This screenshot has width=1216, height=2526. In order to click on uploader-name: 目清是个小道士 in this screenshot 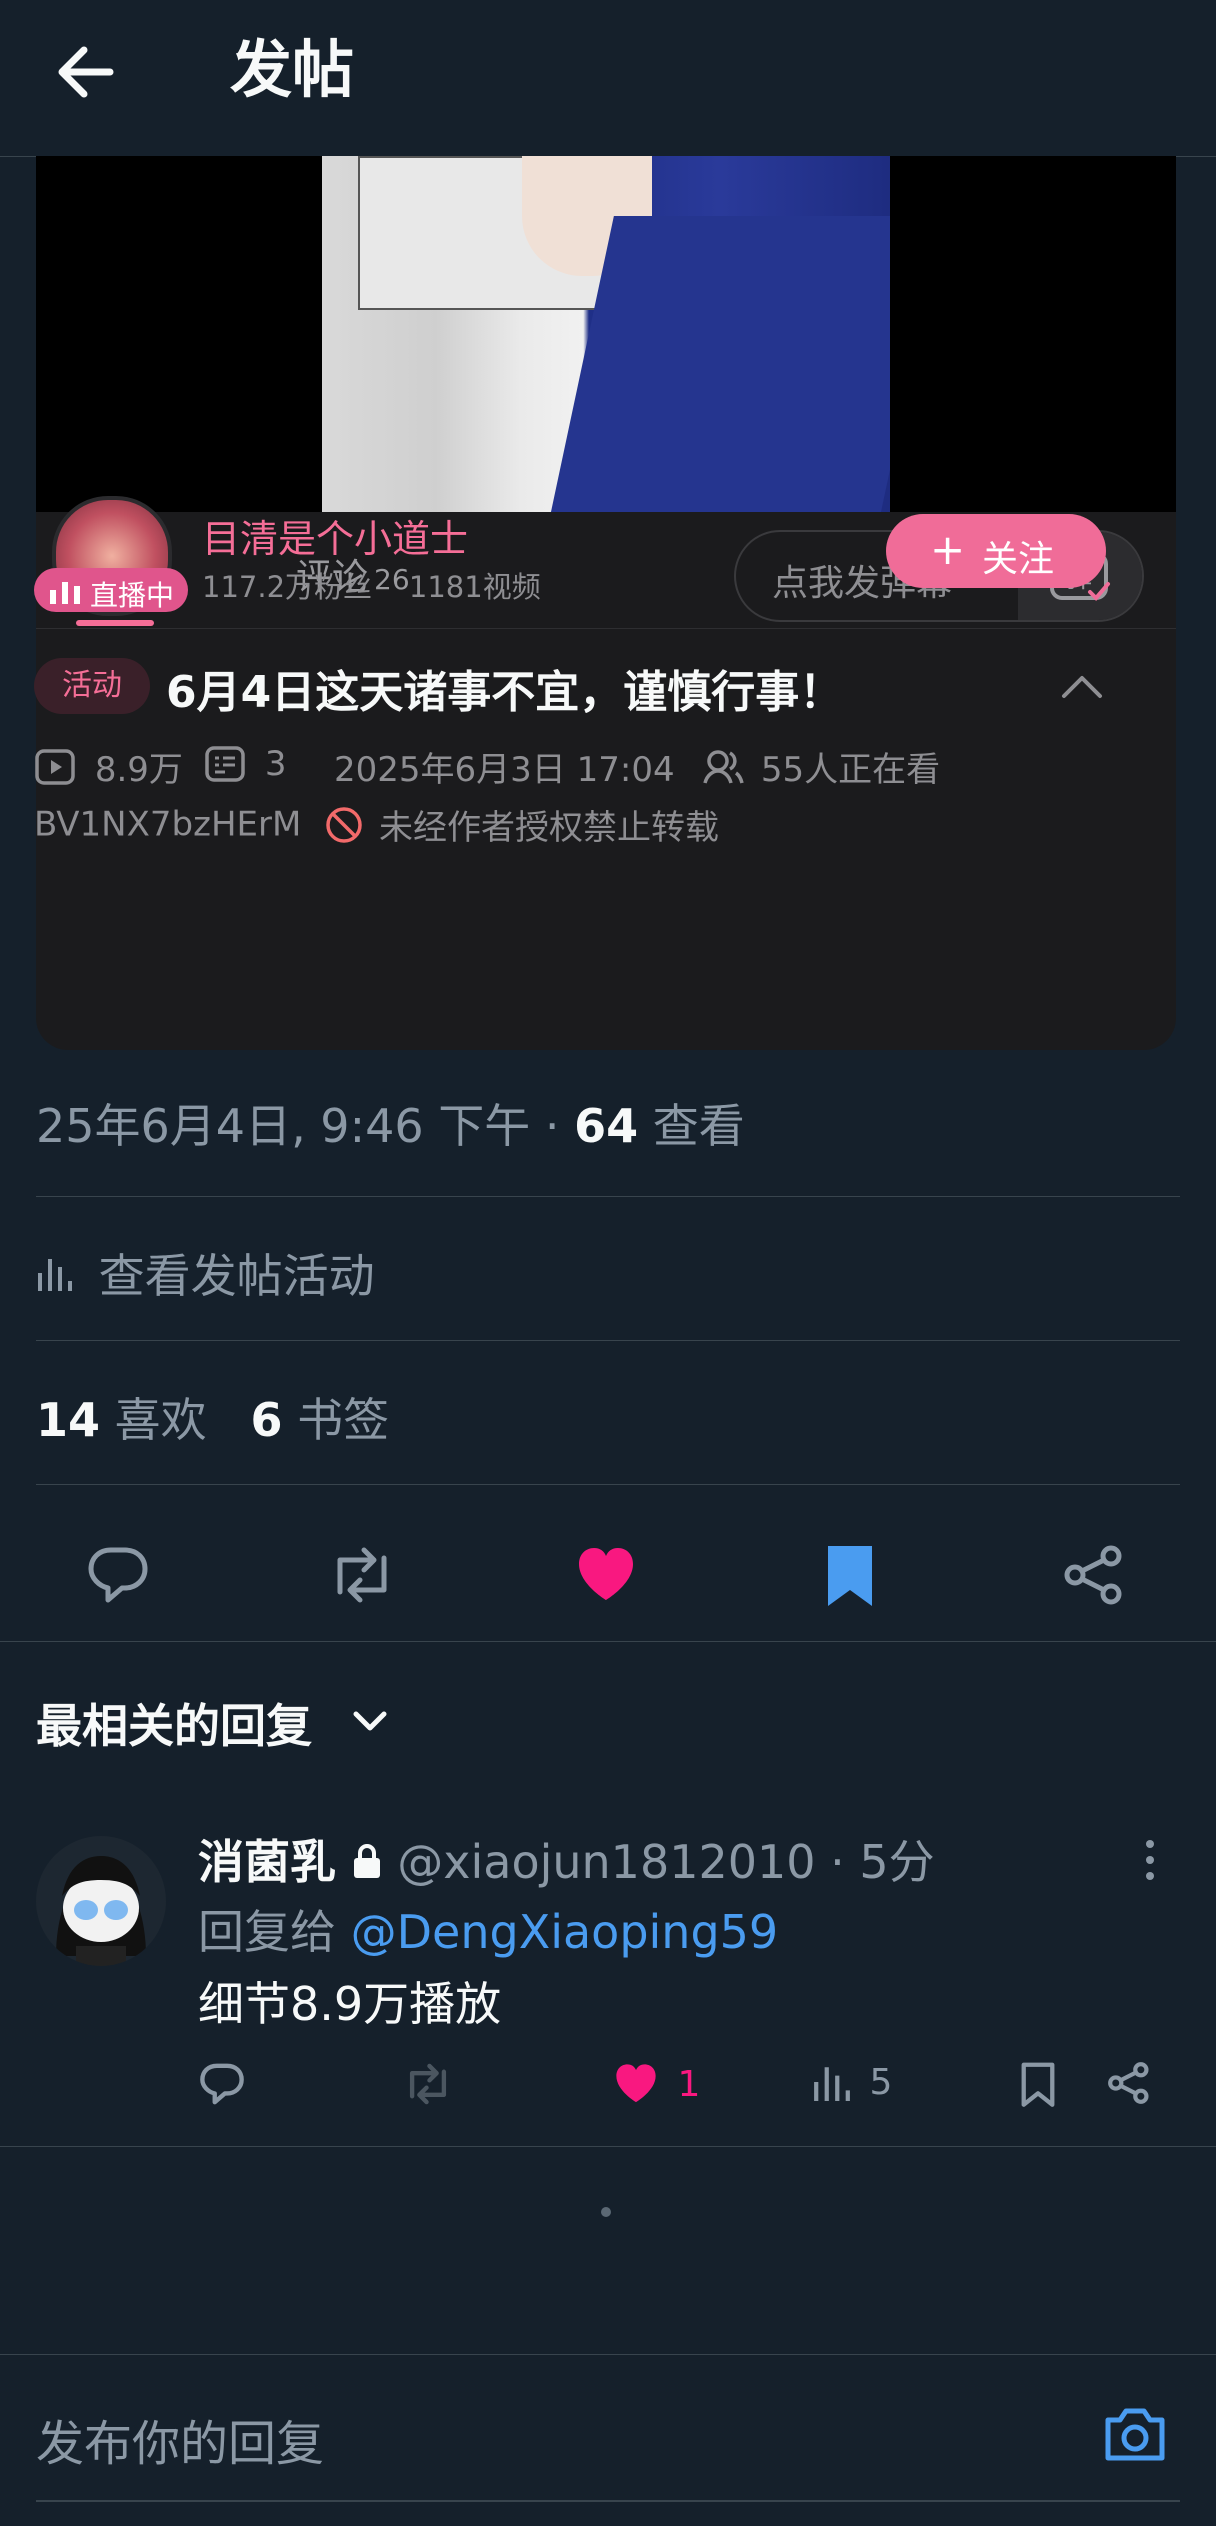, I will do `click(335, 535)`.